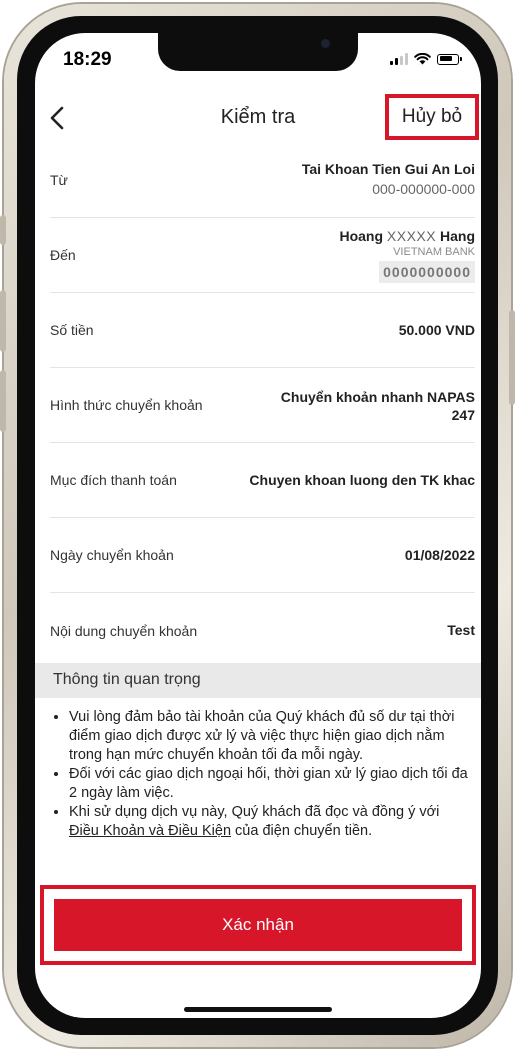  I want to click on method-label: Hình thức chuyển khoản, so click(126, 405).